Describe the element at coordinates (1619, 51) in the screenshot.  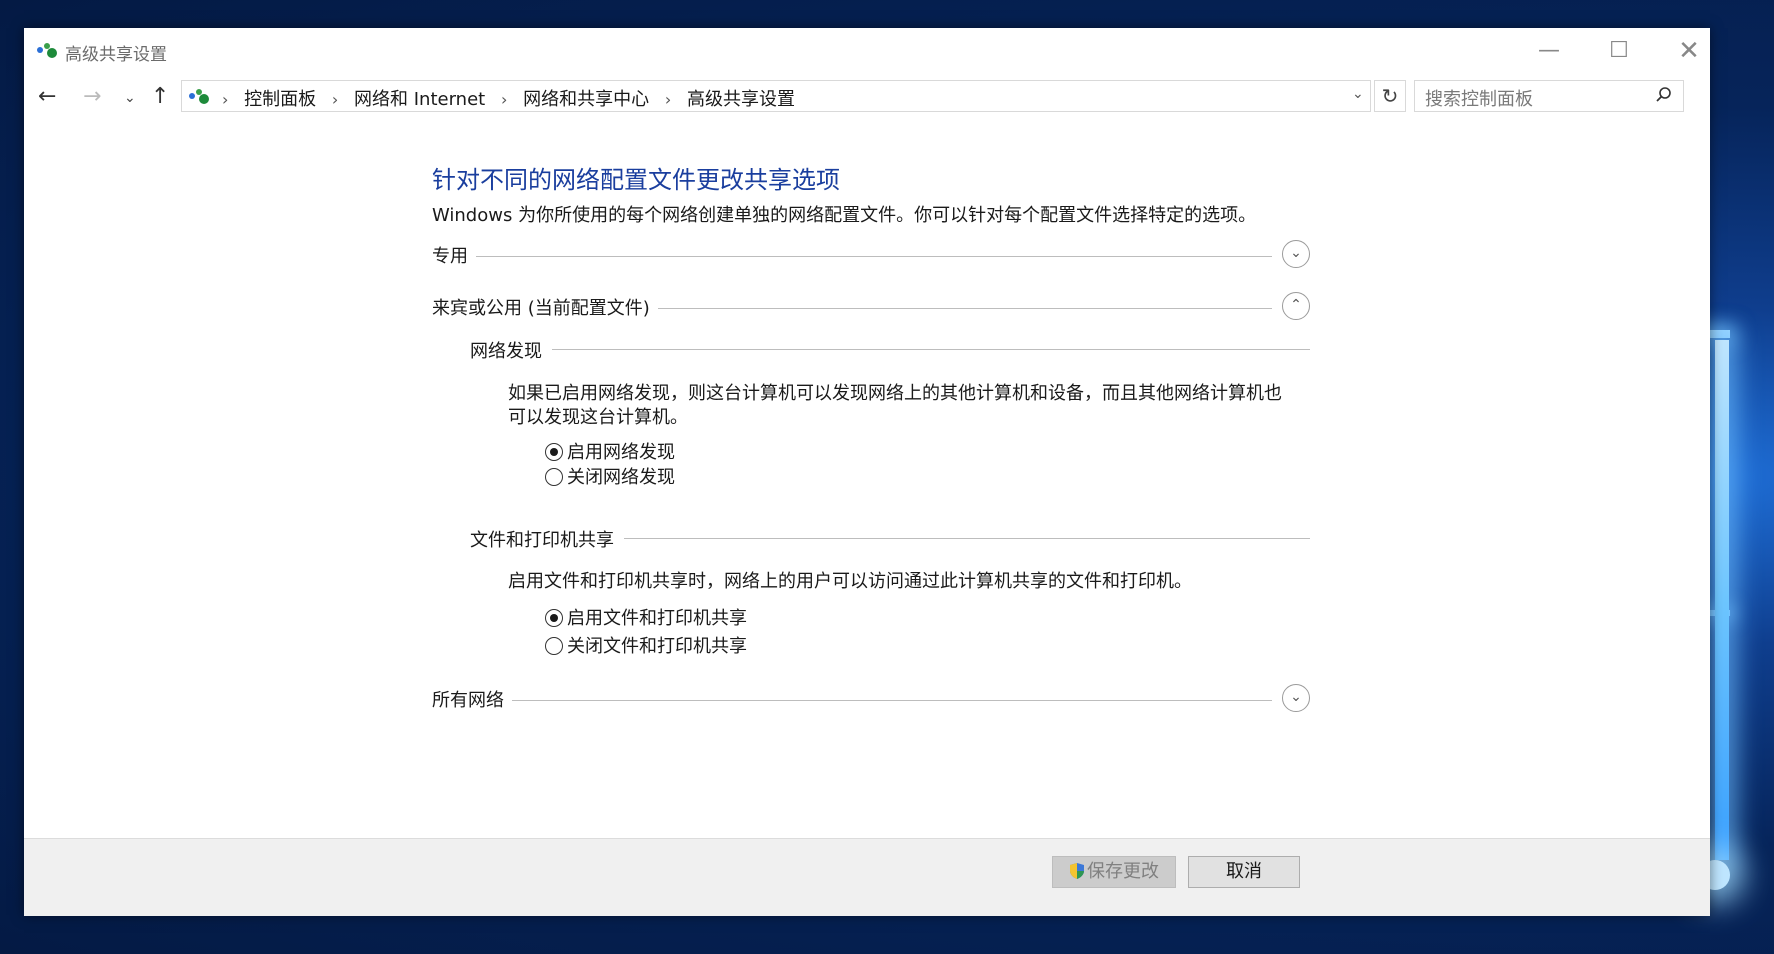
I see `maximize-button: ☐` at that location.